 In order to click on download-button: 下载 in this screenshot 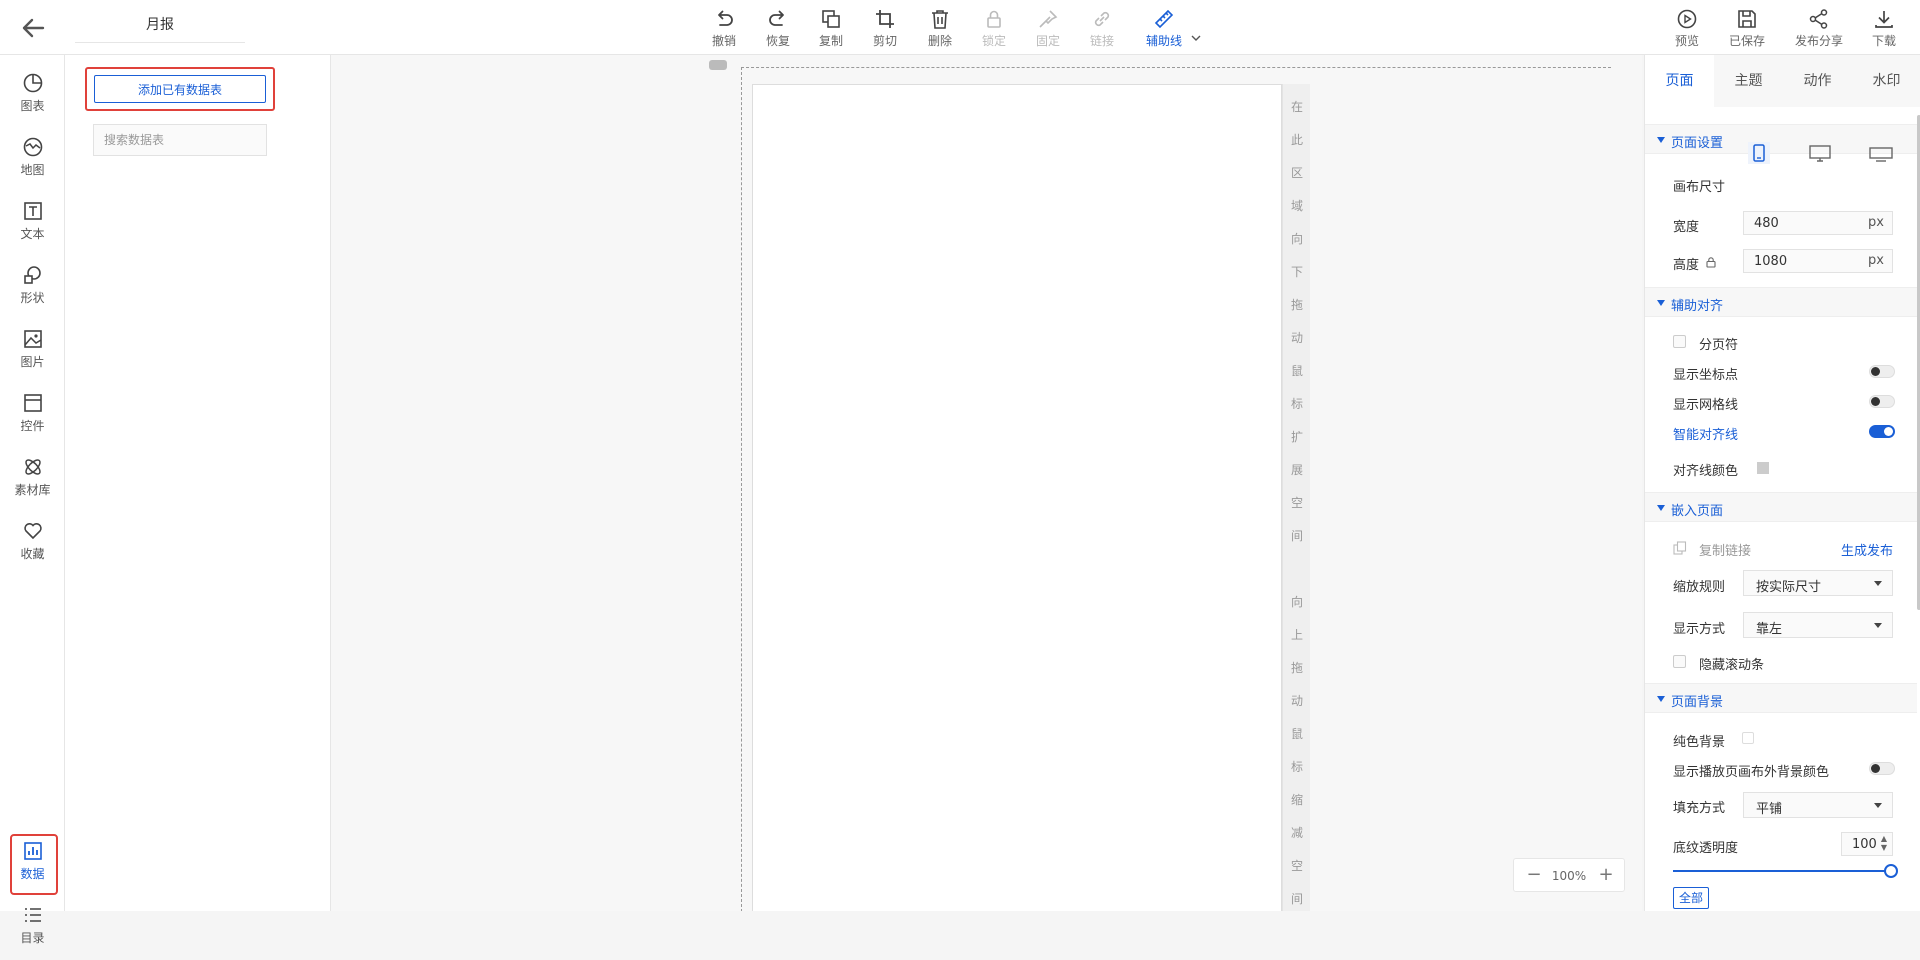, I will do `click(1884, 28)`.